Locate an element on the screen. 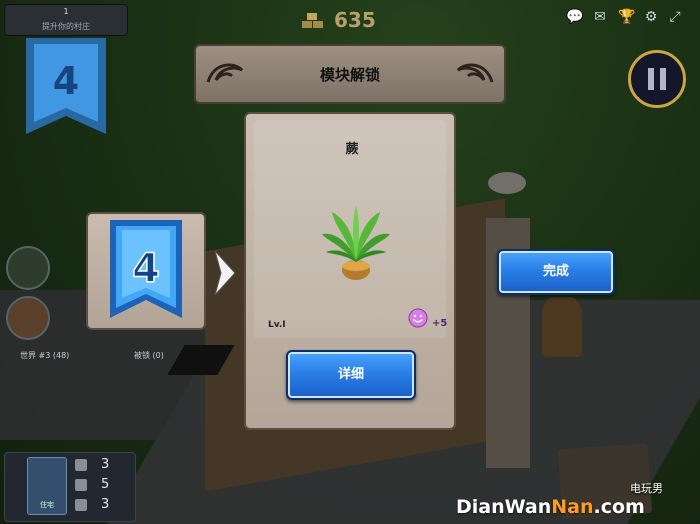  resource-panel: 住宅 3 5 3 is located at coordinates (70, 487).